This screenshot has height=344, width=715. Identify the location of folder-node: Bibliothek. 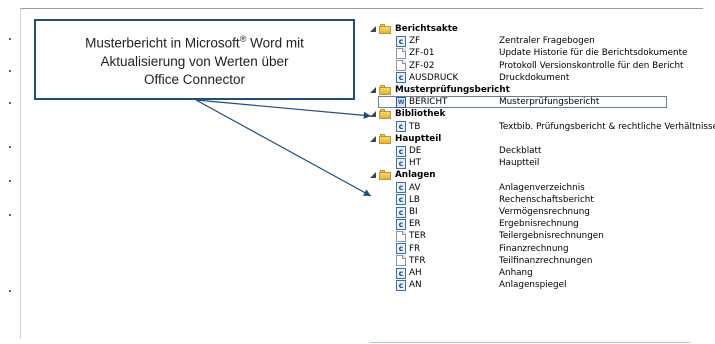
(407, 114).